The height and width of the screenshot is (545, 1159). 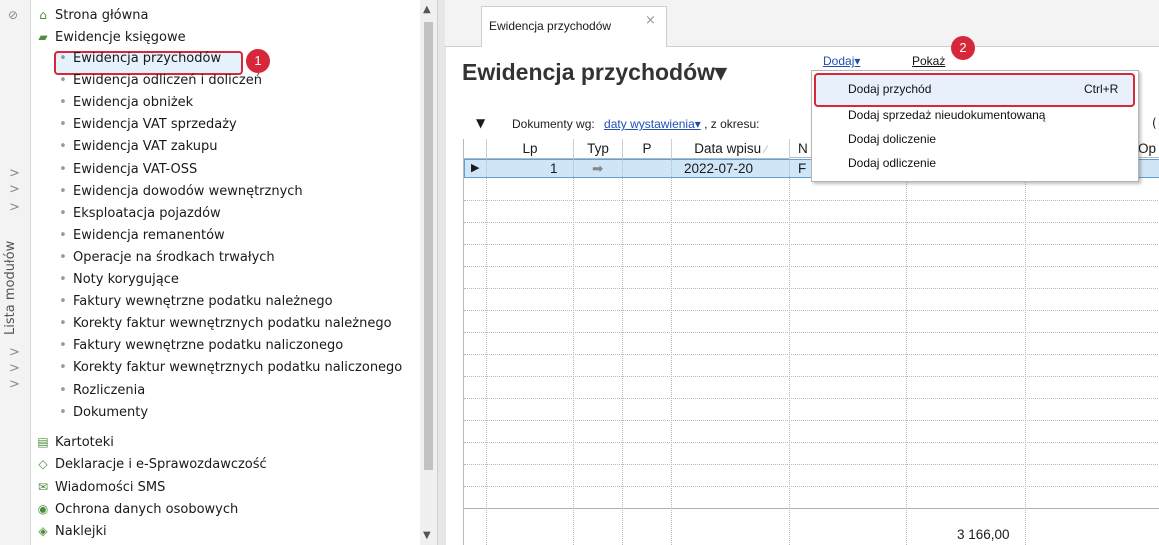 What do you see at coordinates (963, 48) in the screenshot?
I see `step-badge-2: 2` at bounding box center [963, 48].